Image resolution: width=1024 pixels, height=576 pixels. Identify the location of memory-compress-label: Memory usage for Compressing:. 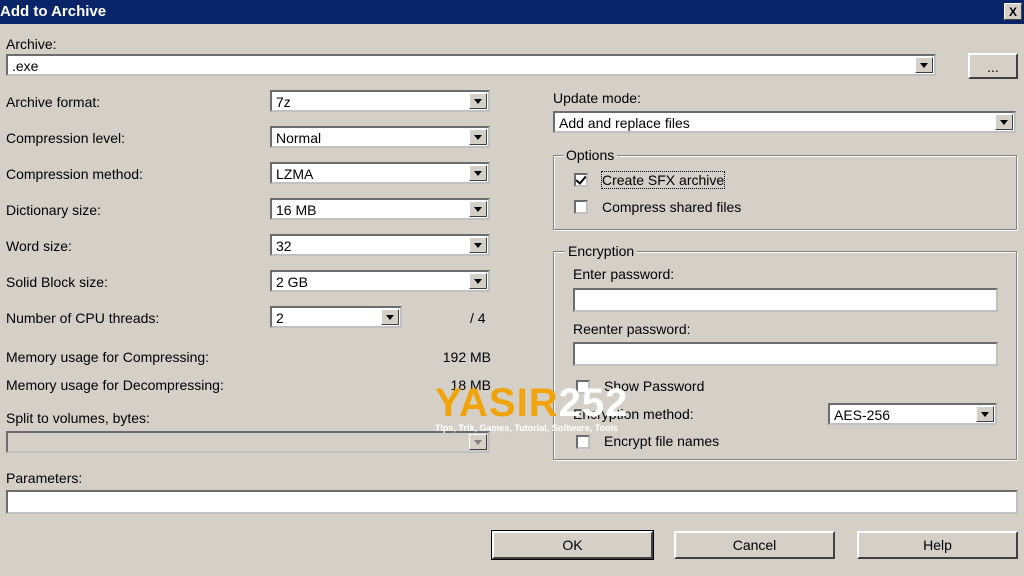
(108, 357).